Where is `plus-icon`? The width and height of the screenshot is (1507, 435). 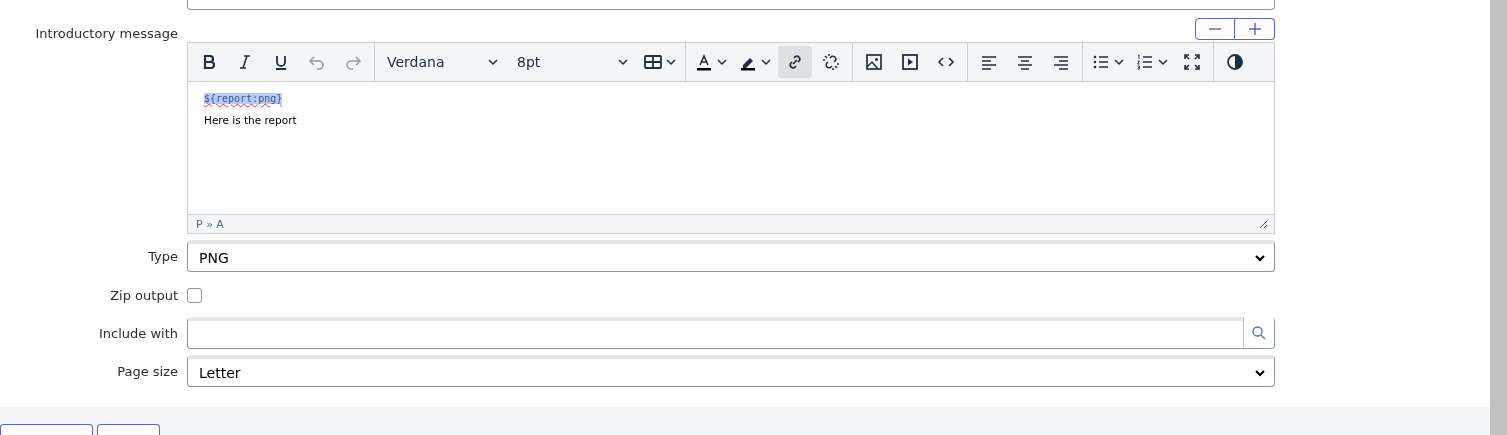
plus-icon is located at coordinates (1254, 29).